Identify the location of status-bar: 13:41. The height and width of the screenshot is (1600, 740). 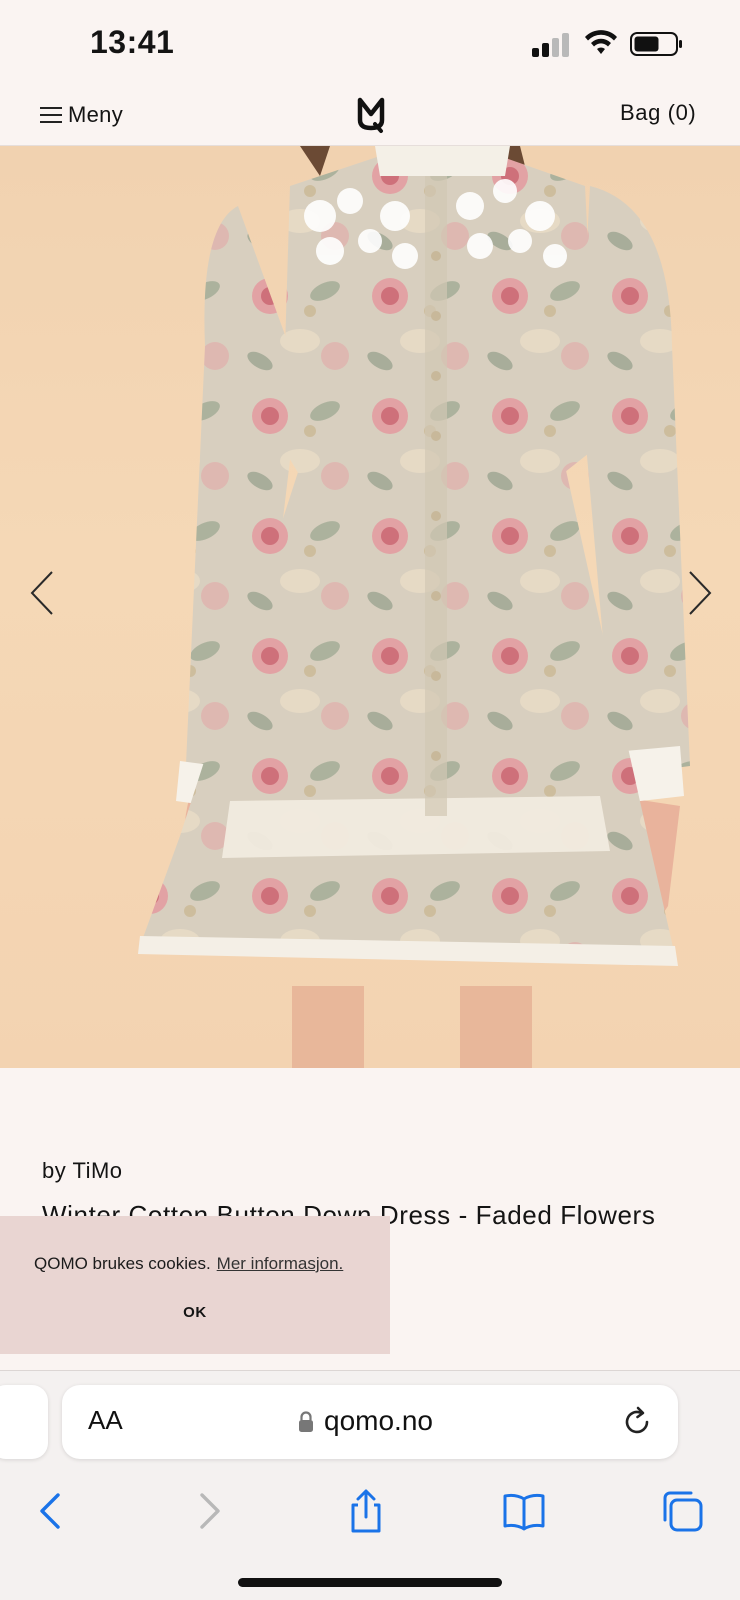
(370, 43).